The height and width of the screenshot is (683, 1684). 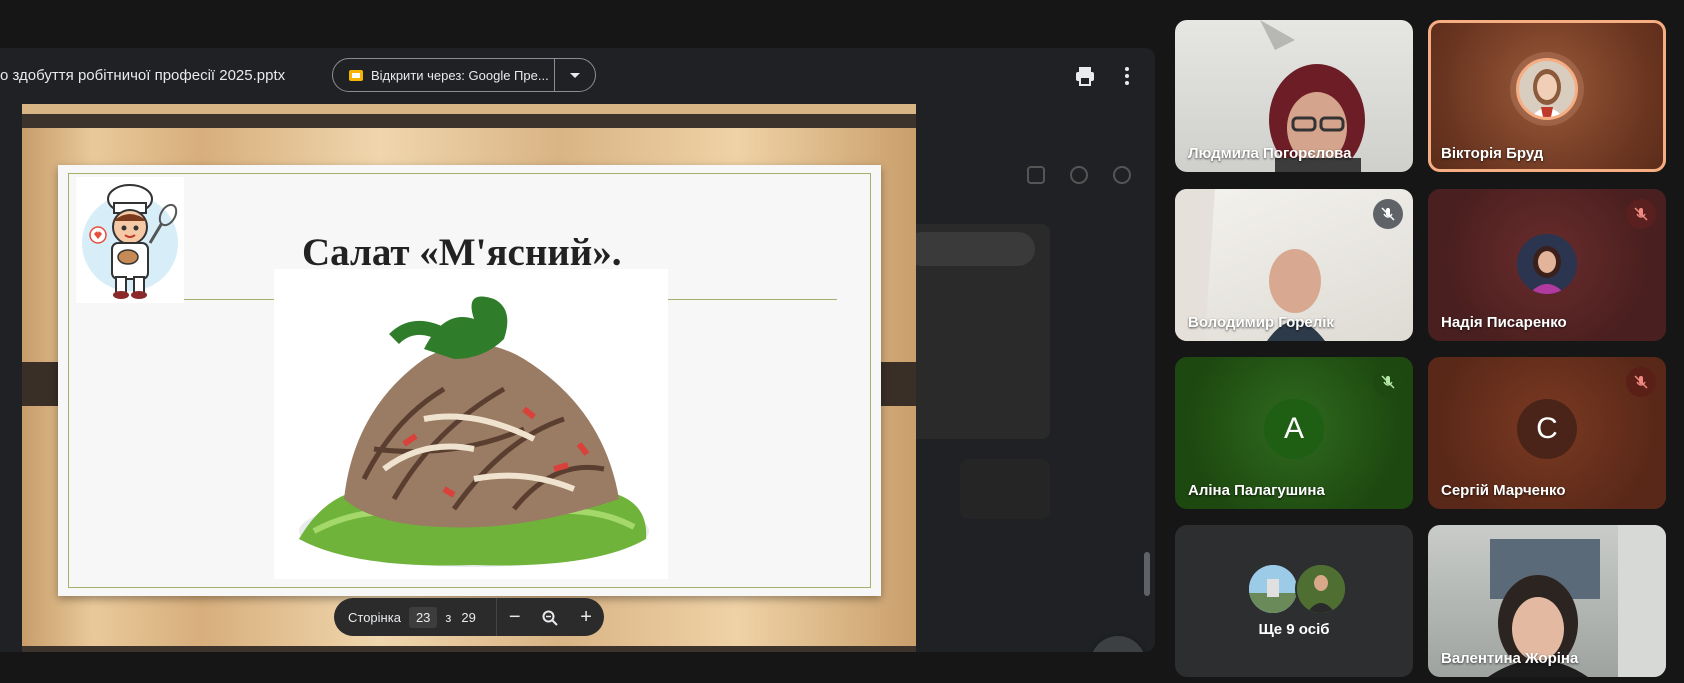 I want to click on participant-name: Валентина Жоріна, so click(x=1510, y=658).